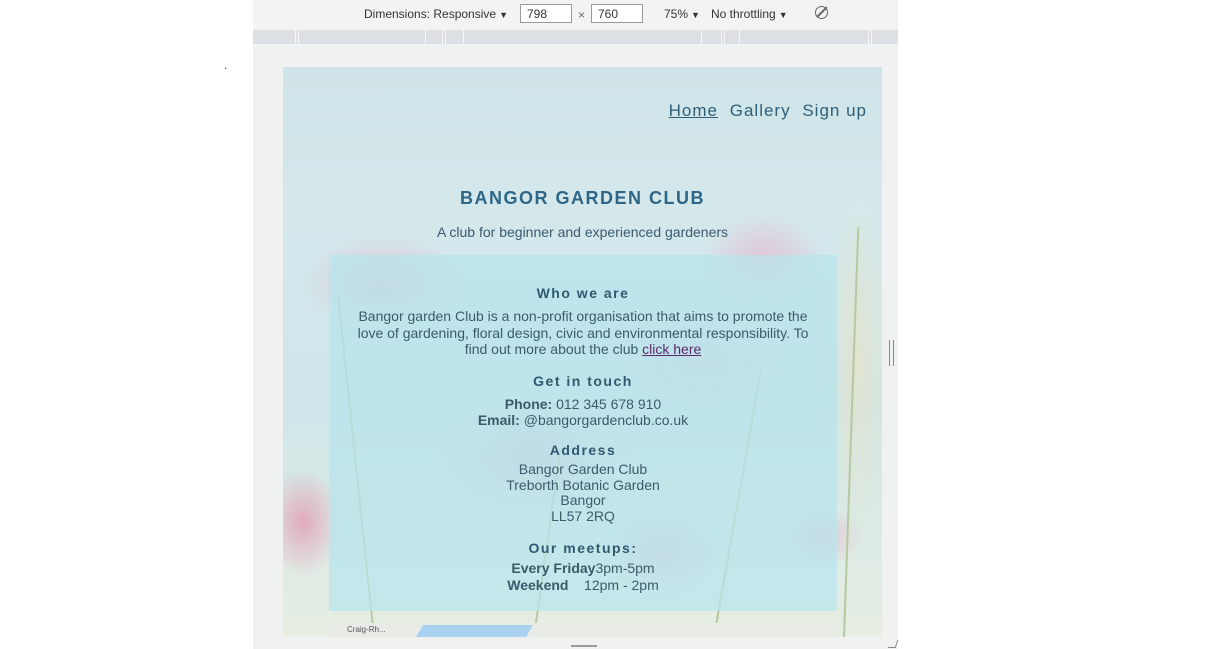 The height and width of the screenshot is (649, 1231). Describe the element at coordinates (834, 110) in the screenshot. I see `nav-link-signup: Sign up` at that location.